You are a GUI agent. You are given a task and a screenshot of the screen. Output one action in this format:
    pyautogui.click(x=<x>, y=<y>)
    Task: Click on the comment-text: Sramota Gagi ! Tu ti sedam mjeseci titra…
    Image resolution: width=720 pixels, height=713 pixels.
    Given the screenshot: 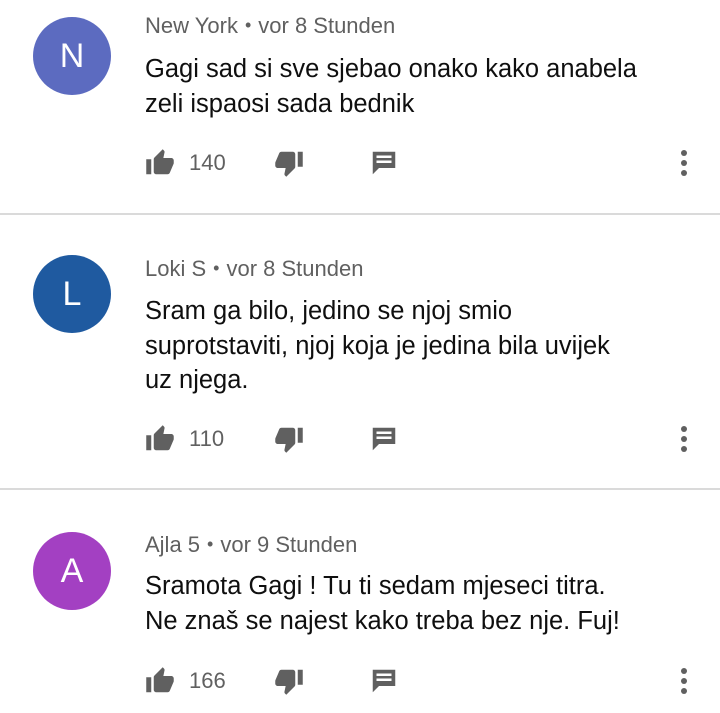 What is the action you would take?
    pyautogui.click(x=425, y=603)
    